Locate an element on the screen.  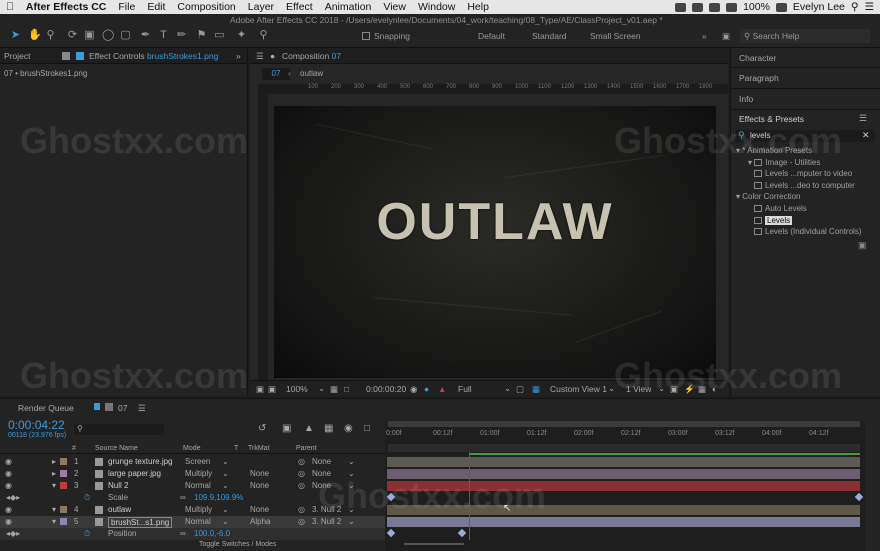
graph-editor-icon: □ is located at coordinates (367, 428).